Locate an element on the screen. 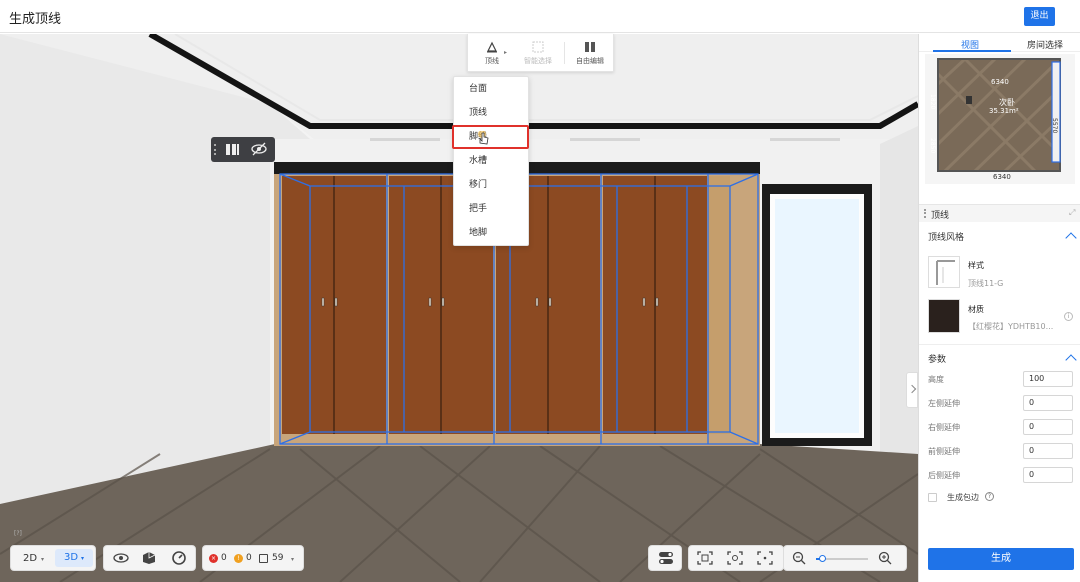  view-tools-group is located at coordinates (149, 558).